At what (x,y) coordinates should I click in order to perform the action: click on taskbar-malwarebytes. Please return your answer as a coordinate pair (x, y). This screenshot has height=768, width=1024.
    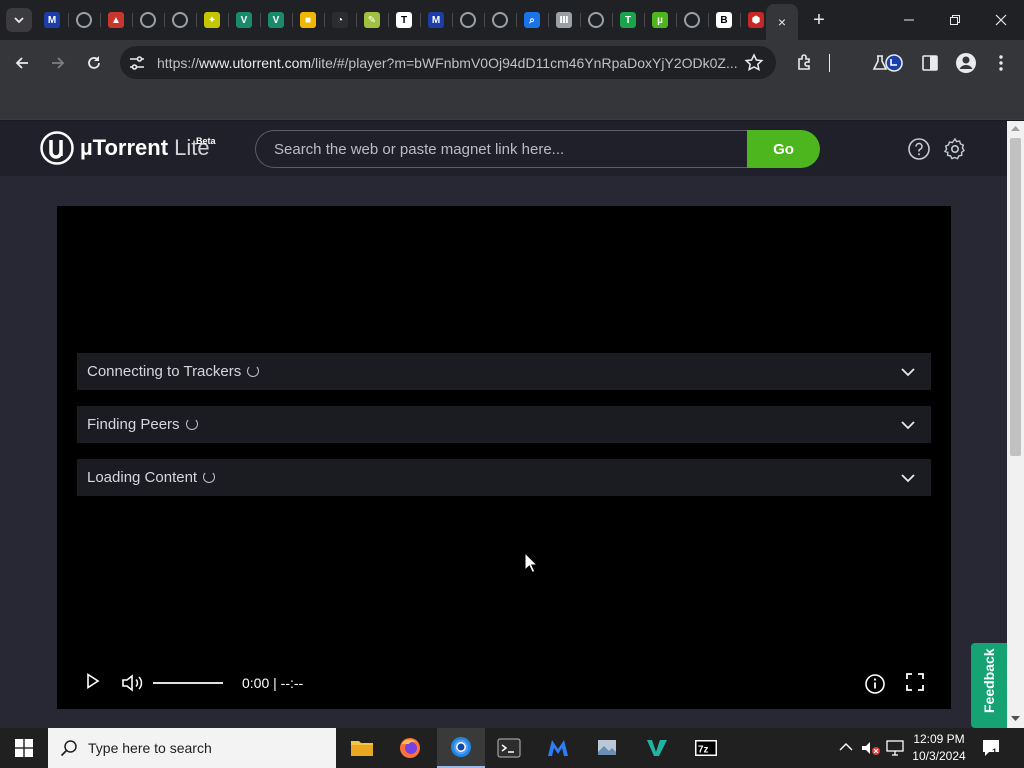
    Looking at the image, I should click on (558, 748).